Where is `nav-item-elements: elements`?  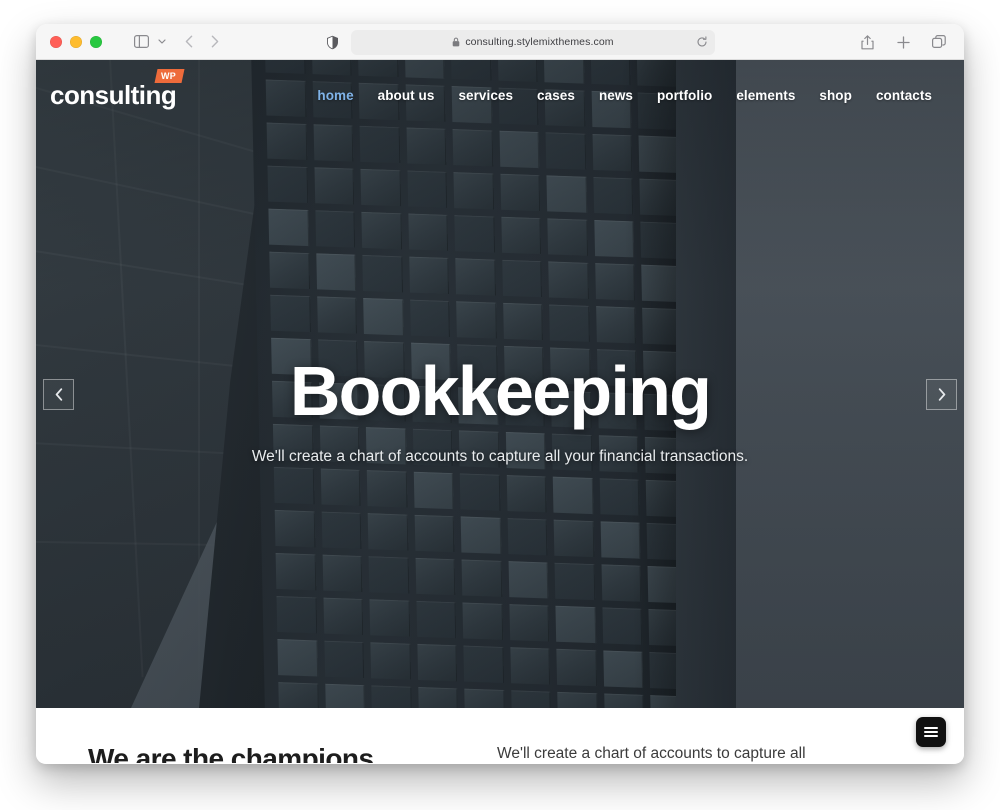 nav-item-elements: elements is located at coordinates (765, 95).